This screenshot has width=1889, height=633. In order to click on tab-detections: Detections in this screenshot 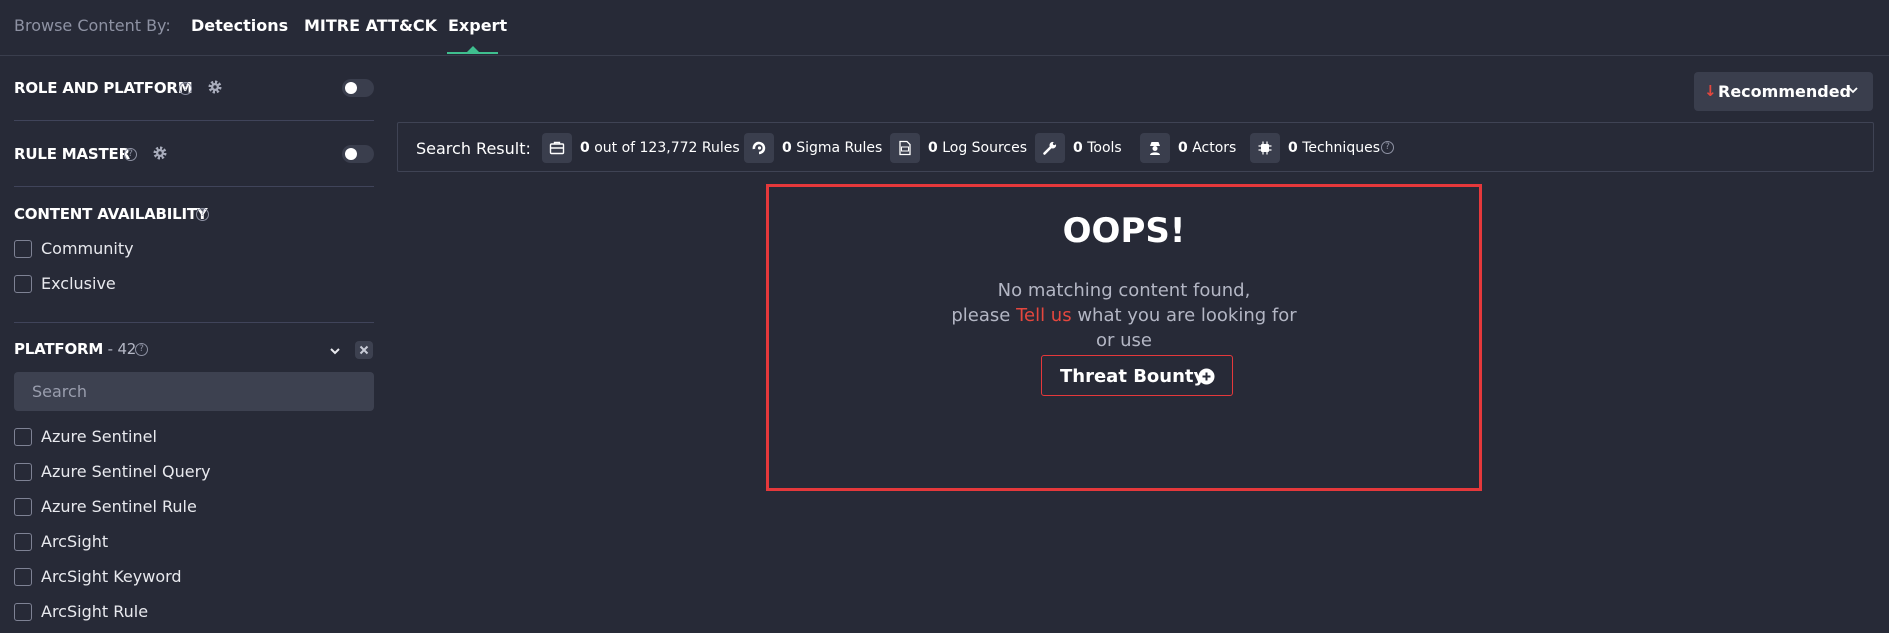, I will do `click(239, 25)`.